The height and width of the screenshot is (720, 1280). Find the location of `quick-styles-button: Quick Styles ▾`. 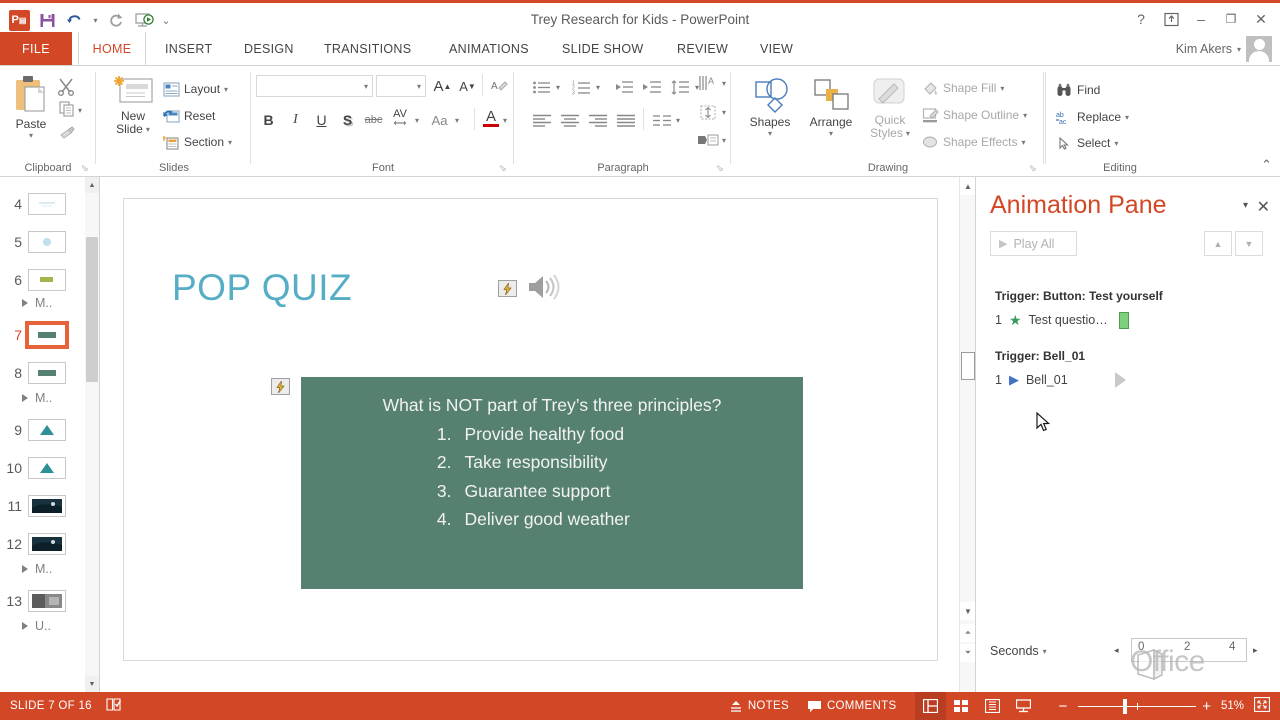

quick-styles-button: Quick Styles ▾ is located at coordinates (890, 108).